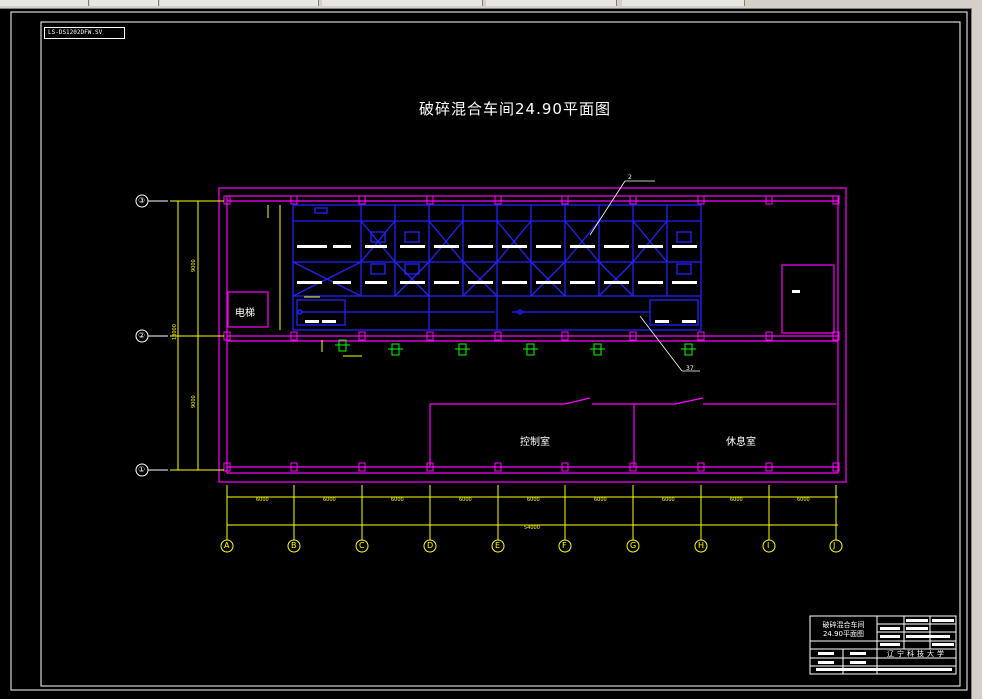  What do you see at coordinates (690, 368) in the screenshot?
I see `callout-label: 37` at bounding box center [690, 368].